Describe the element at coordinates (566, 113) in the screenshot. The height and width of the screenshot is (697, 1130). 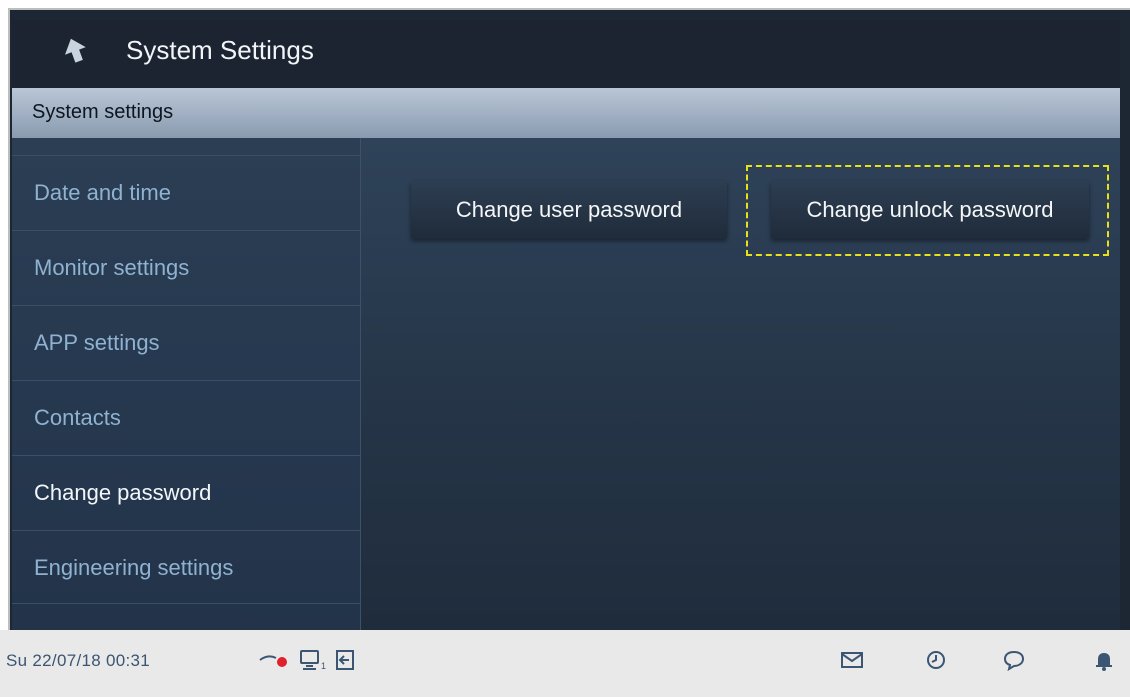
I see `section-header: System settings` at that location.